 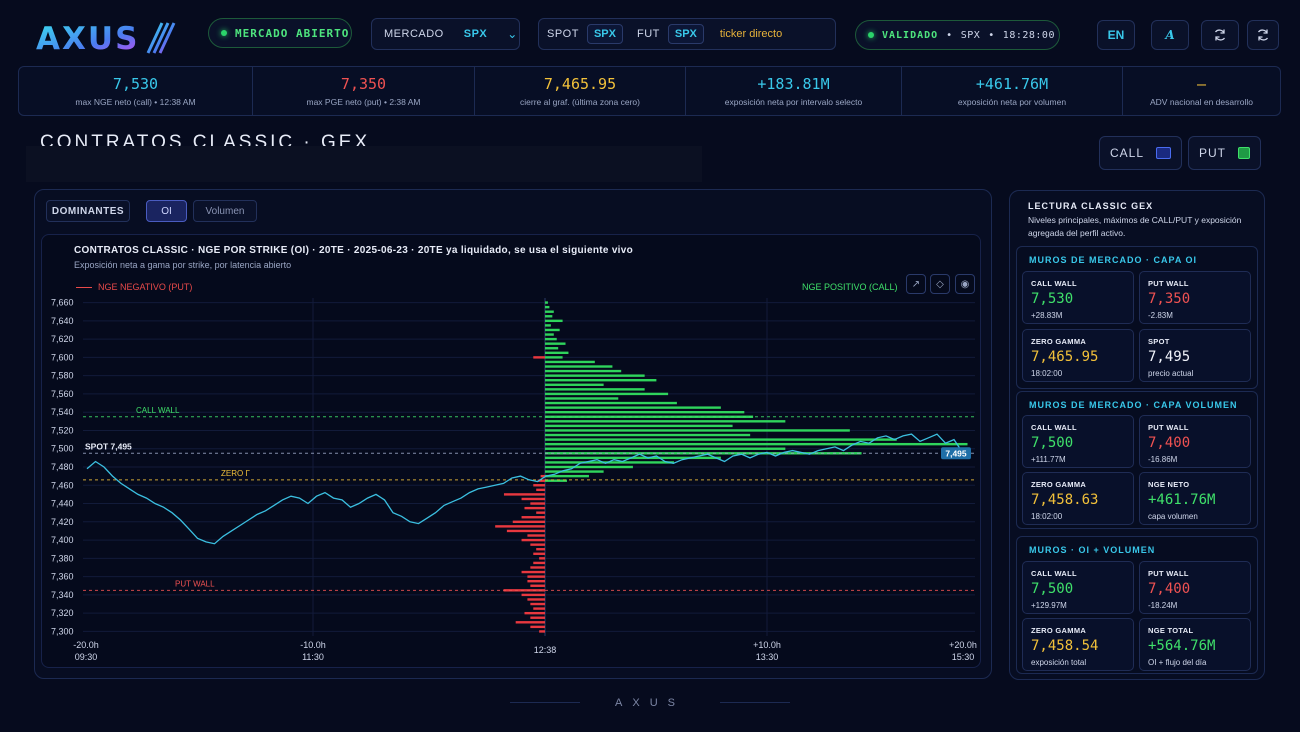 What do you see at coordinates (604, 34) in the screenshot?
I see `spot-ticker-tag: SPX` at bounding box center [604, 34].